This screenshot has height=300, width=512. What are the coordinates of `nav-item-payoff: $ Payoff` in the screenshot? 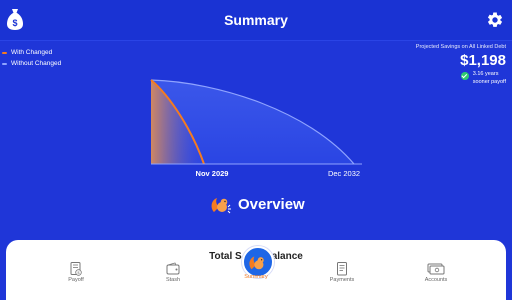 It's located at (76, 271).